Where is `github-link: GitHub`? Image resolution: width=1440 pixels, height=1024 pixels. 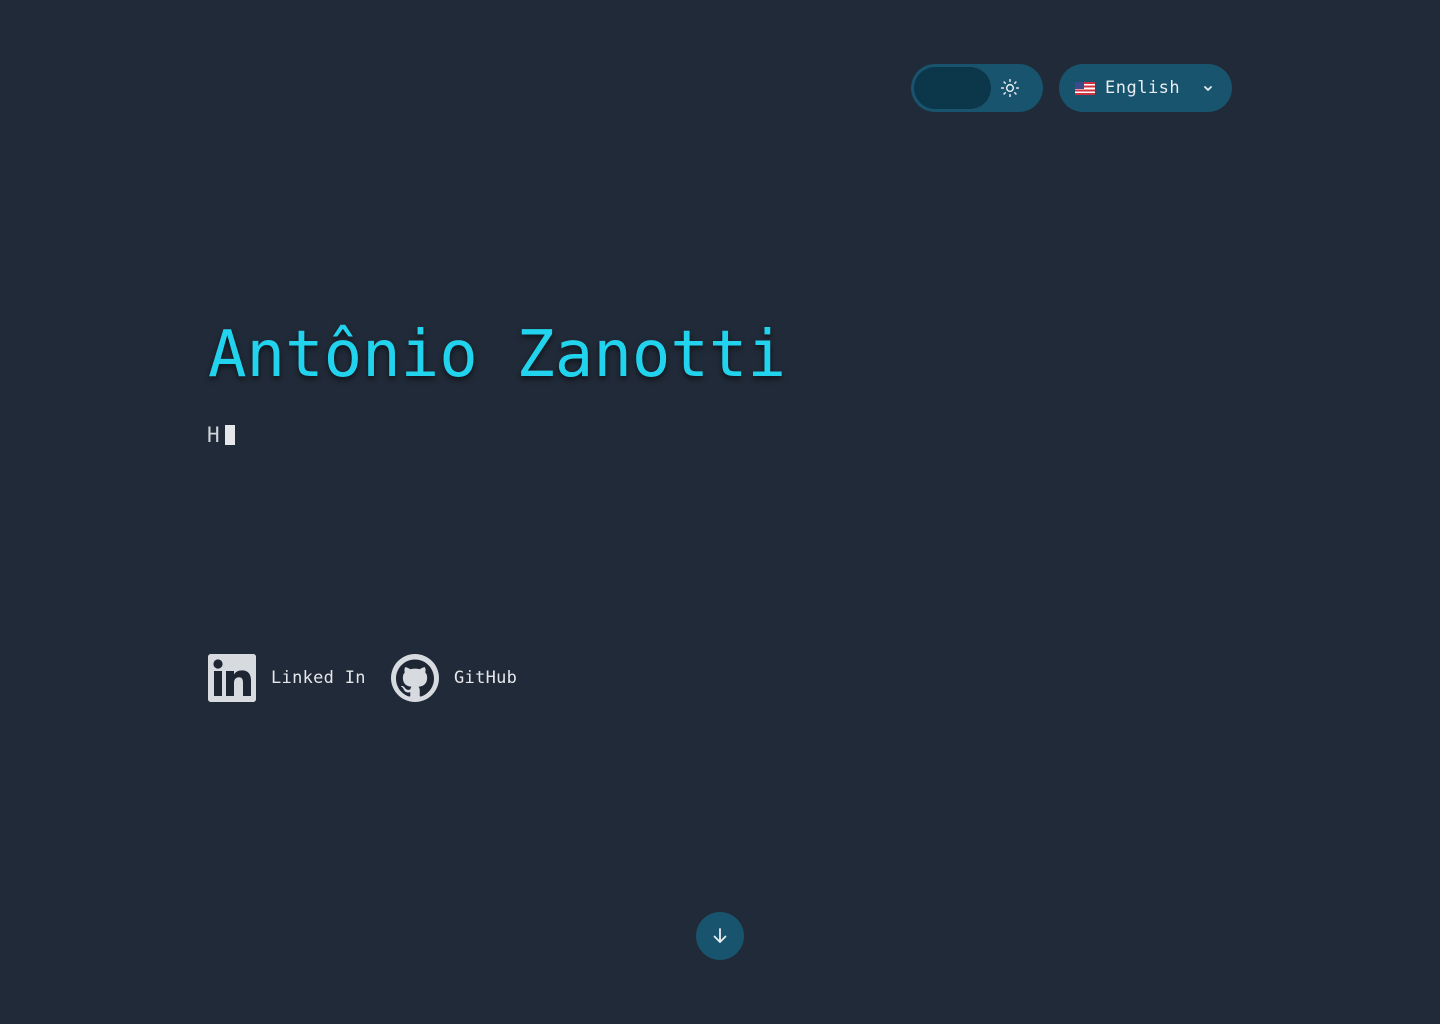
github-link: GitHub is located at coordinates (454, 678).